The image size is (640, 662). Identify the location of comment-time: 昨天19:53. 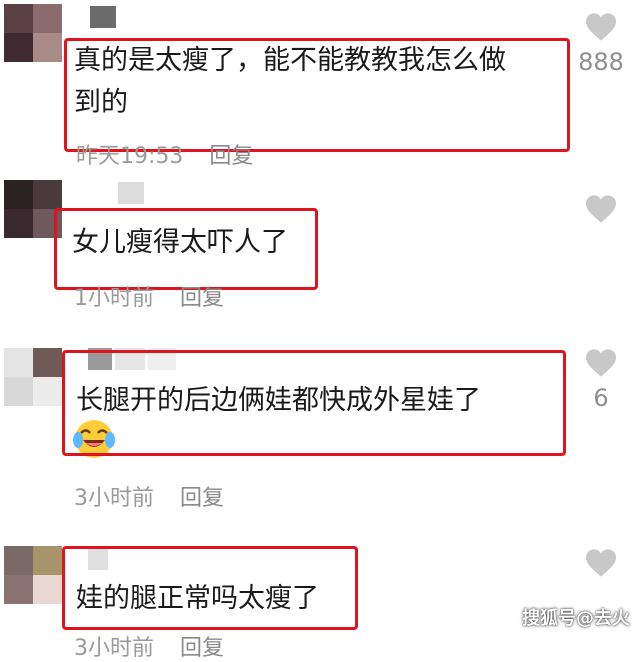
(130, 156).